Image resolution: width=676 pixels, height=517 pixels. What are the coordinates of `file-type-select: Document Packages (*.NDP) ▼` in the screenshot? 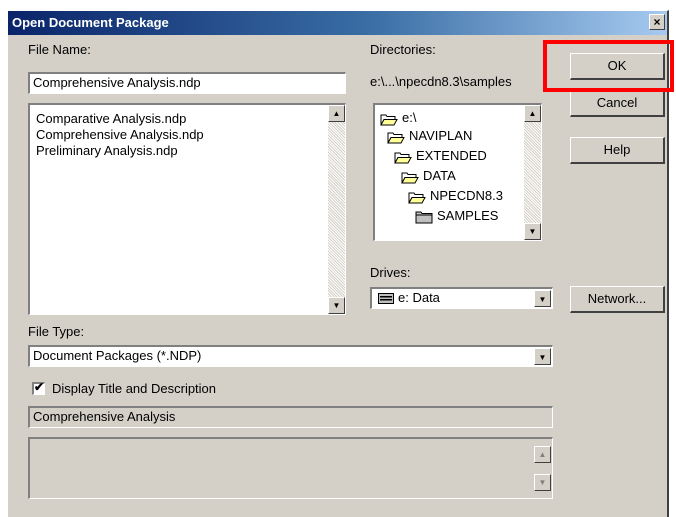 It's located at (290, 356).